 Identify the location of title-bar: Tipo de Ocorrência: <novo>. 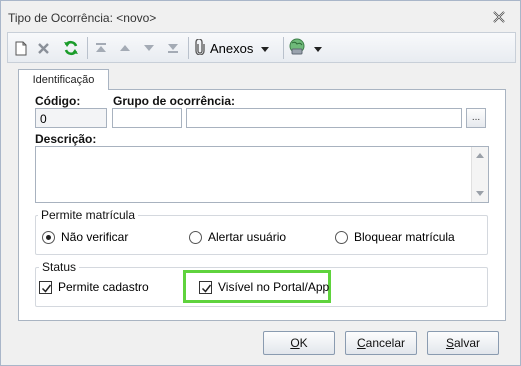
(260, 16).